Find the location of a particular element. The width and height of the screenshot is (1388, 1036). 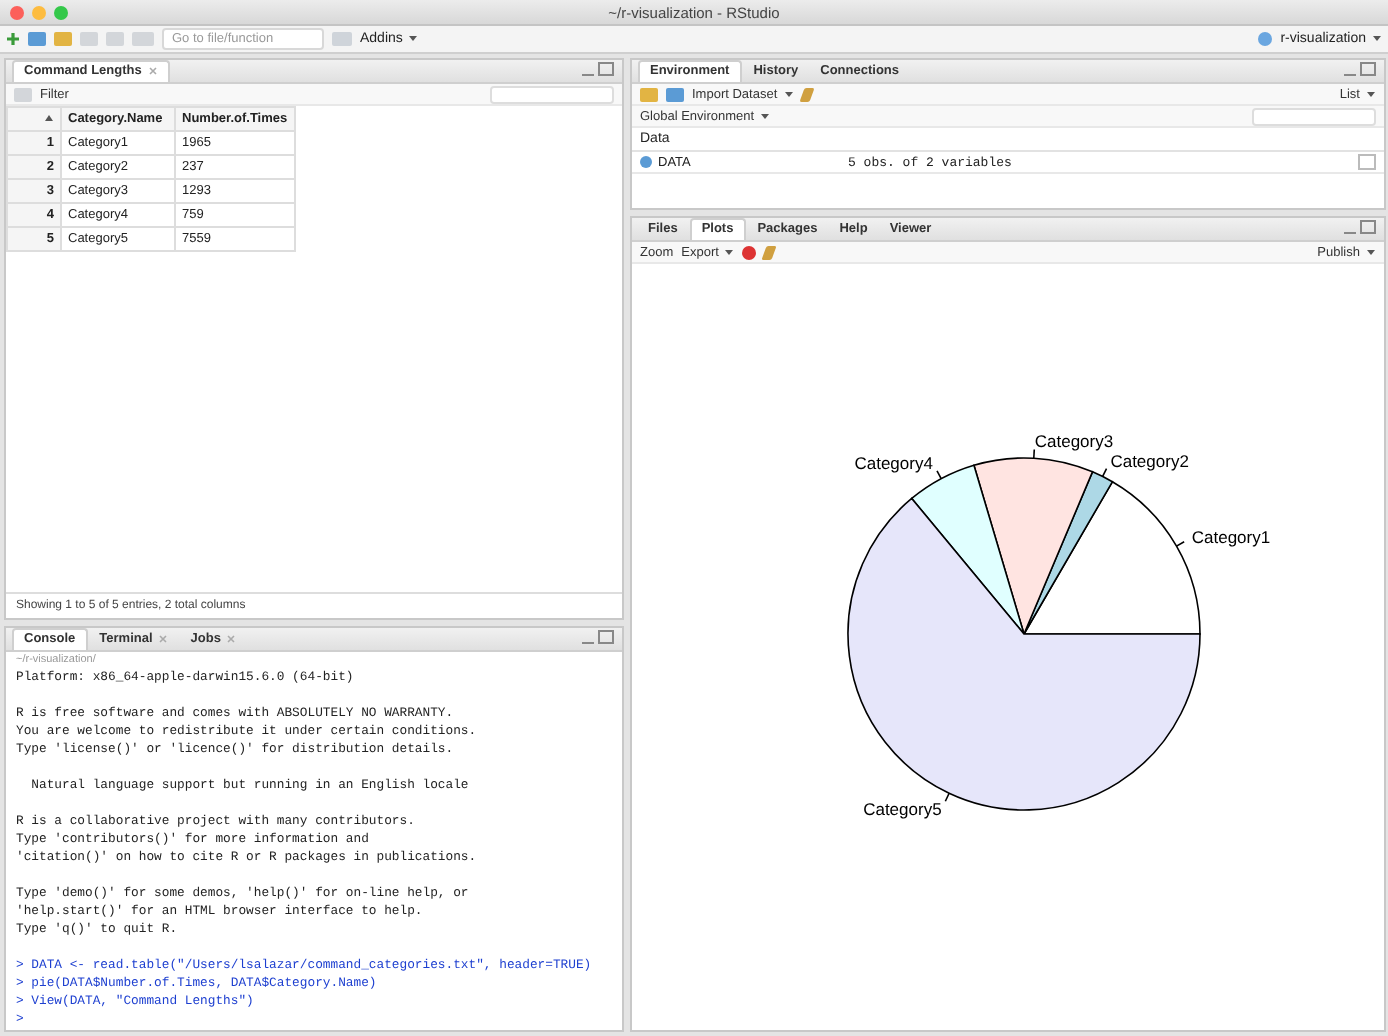

plus-icon is located at coordinates (13, 39).